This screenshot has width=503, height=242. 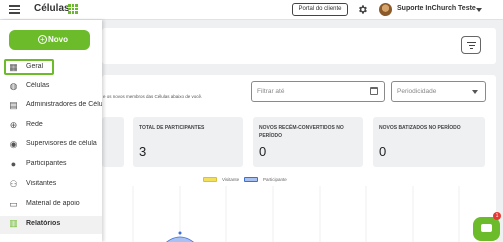 I want to click on sidebar-item-visitantes: ⚇ Visitantes, so click(x=51, y=185).